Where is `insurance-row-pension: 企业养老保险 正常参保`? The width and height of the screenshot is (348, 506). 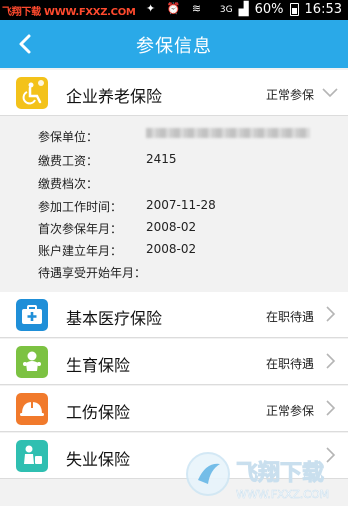 insurance-row-pension: 企业养老保险 正常参保 is located at coordinates (174, 93).